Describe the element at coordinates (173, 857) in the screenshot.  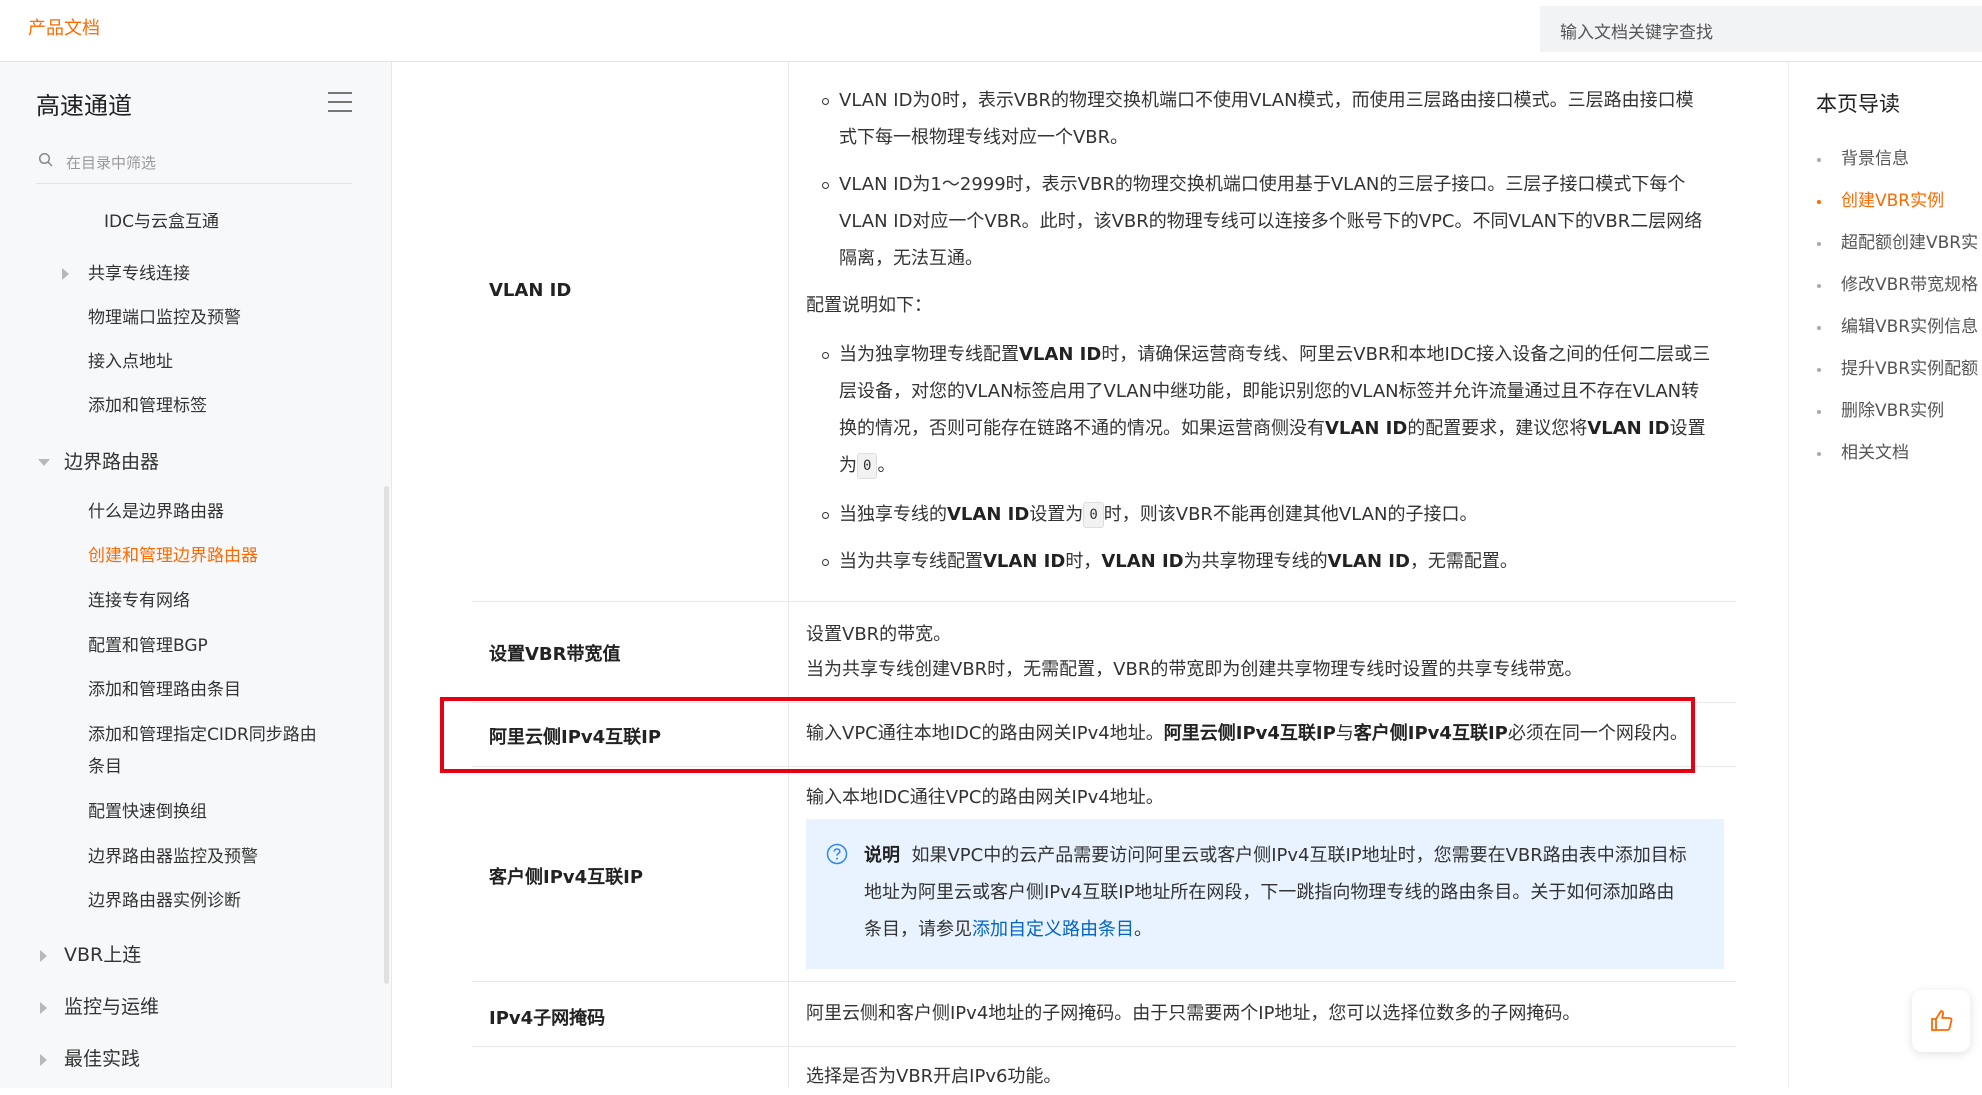
I see `sidebar-item-vbr-monitor: 边界路由器监控及预警` at that location.